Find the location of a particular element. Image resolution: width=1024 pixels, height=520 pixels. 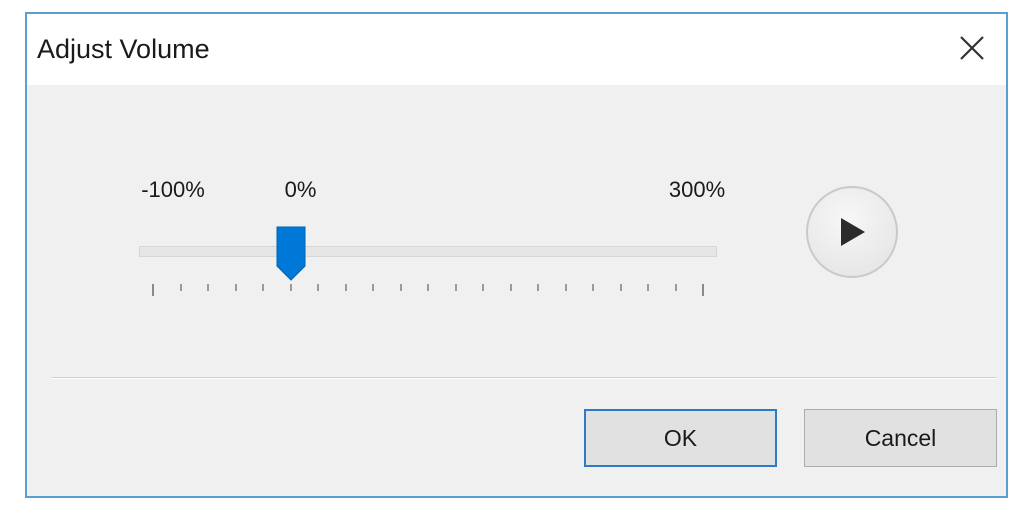

slider-zero-label: 0% is located at coordinates (300, 189).